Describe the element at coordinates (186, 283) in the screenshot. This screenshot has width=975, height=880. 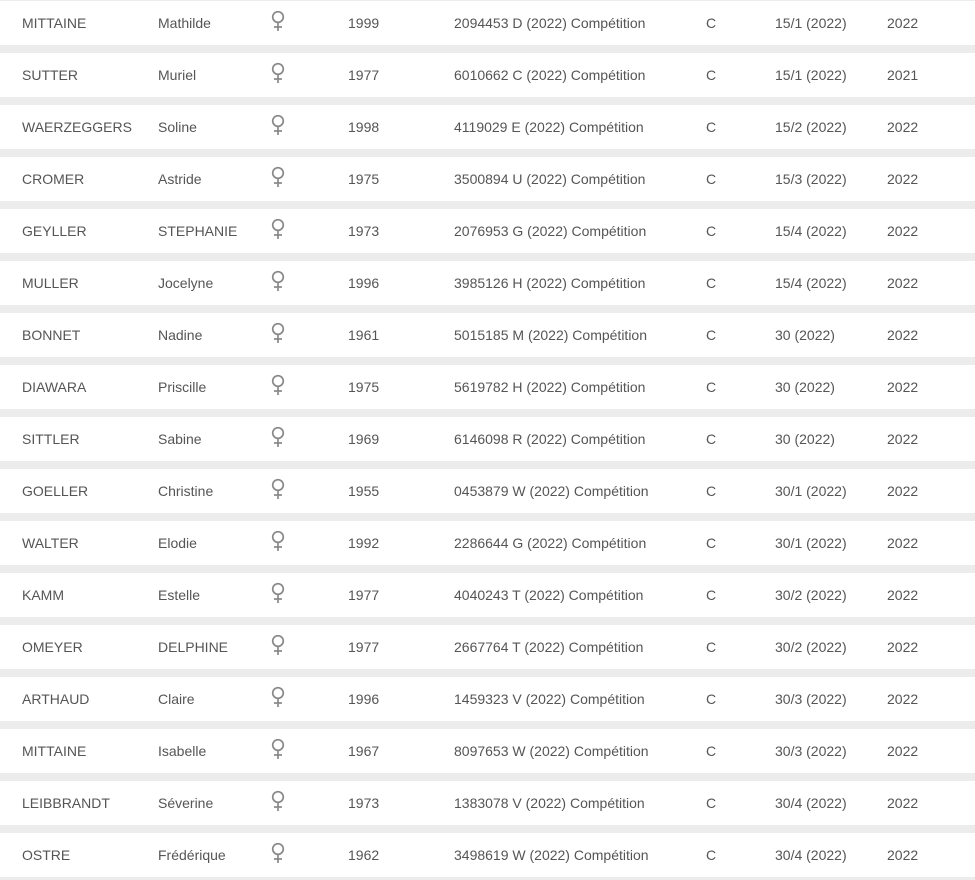
I see `first-name-cell: Jocelyne` at that location.